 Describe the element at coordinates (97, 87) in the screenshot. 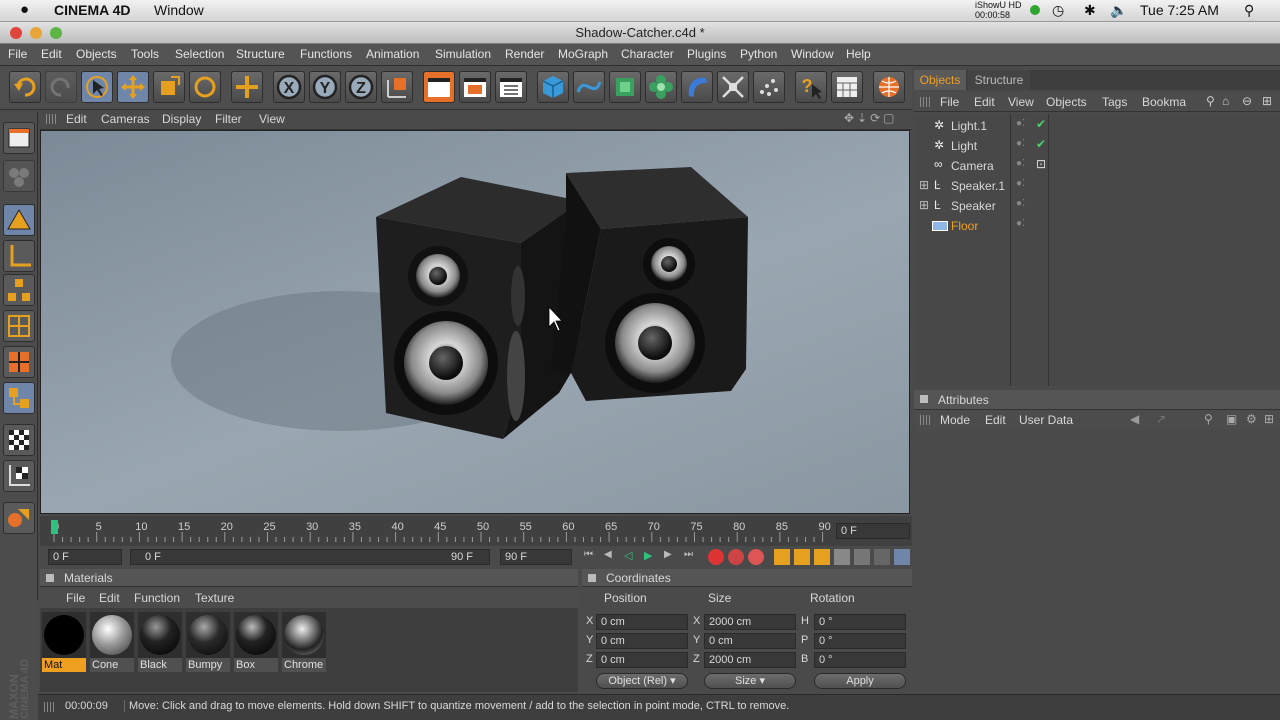

I see `live-select-button` at that location.